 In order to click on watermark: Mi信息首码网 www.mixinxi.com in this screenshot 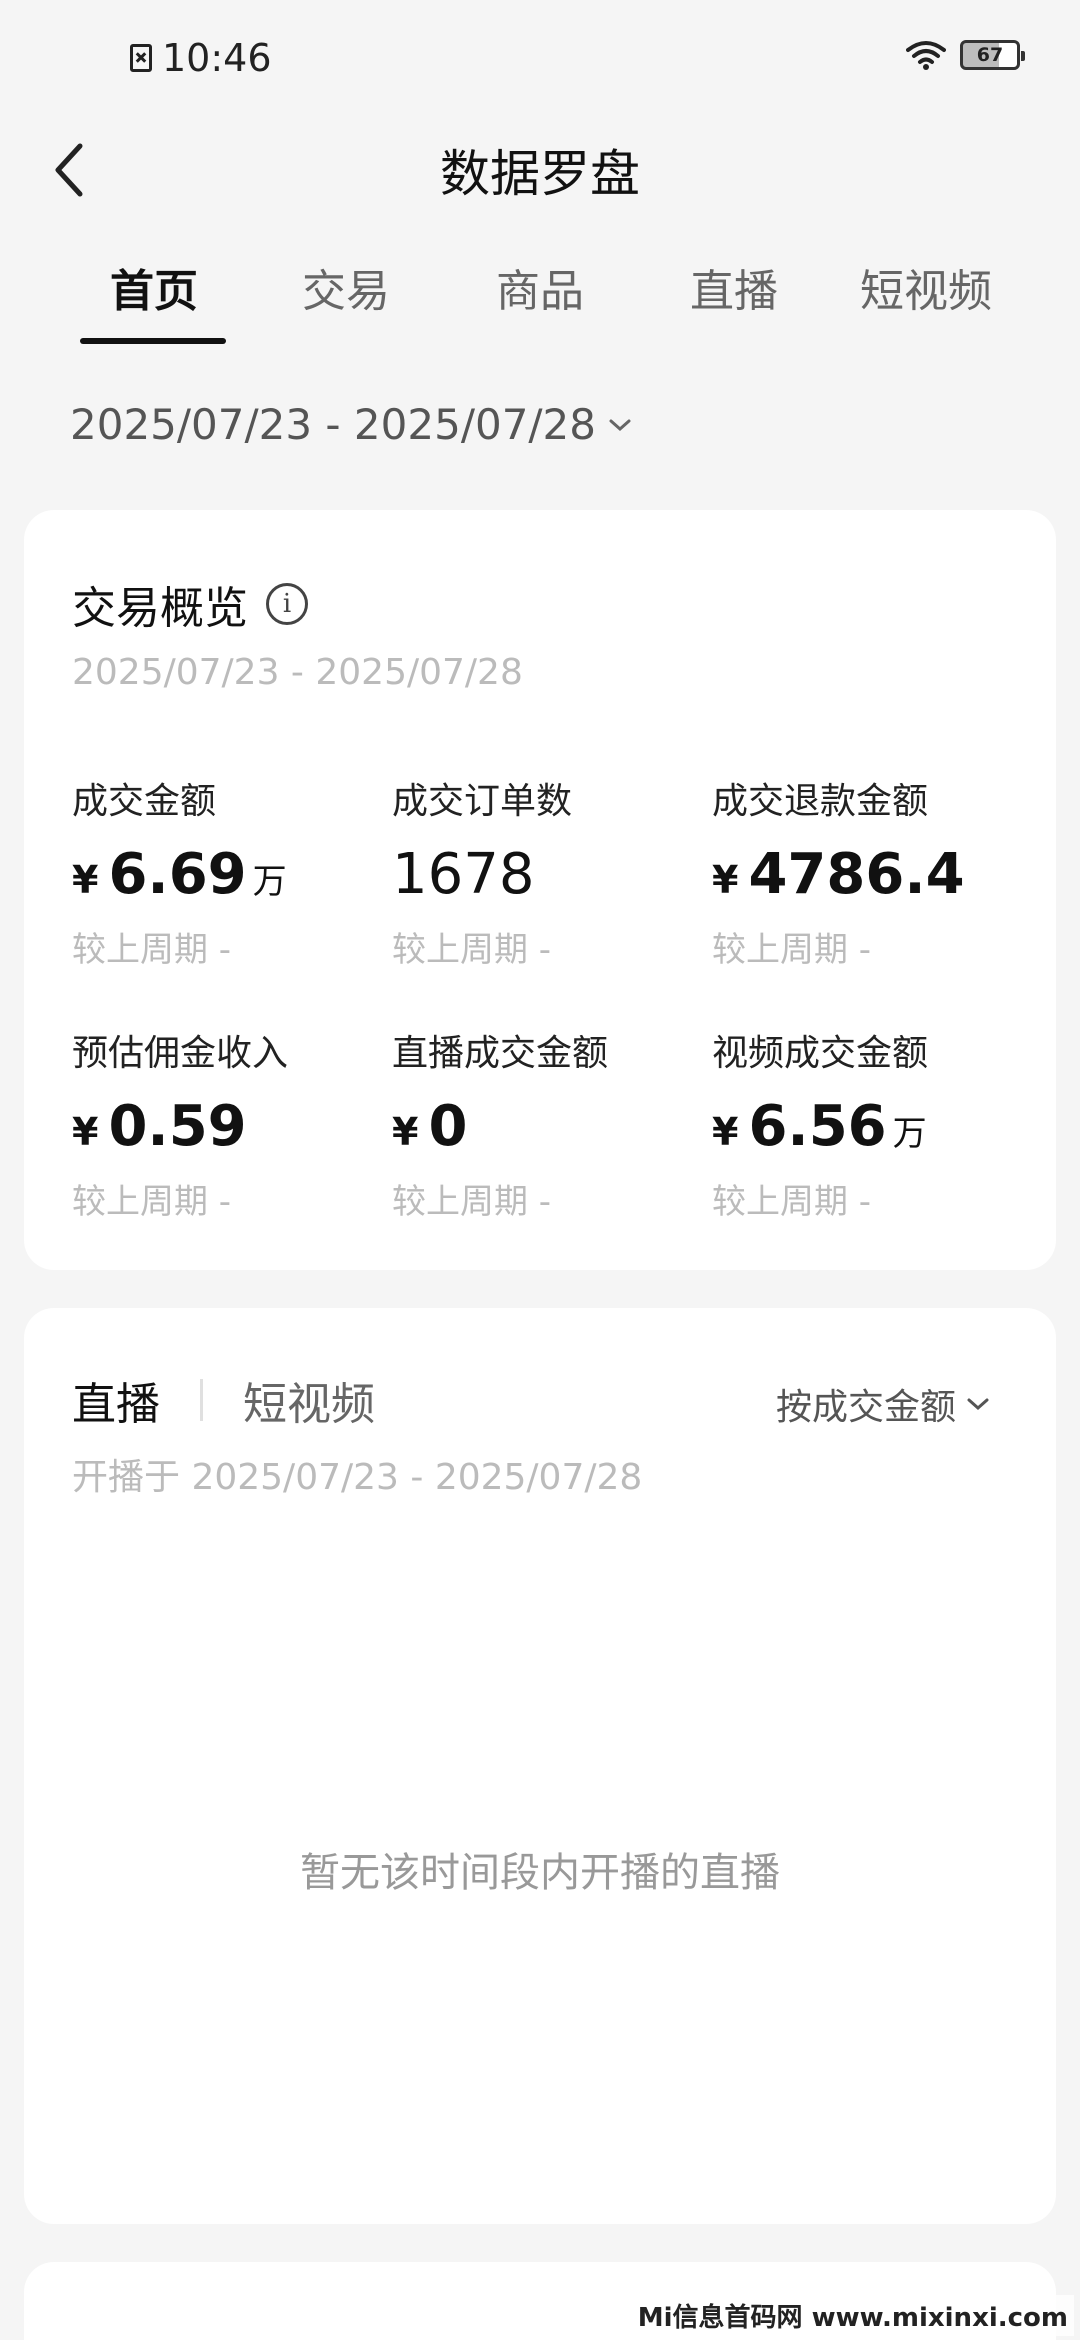, I will do `click(852, 2315)`.